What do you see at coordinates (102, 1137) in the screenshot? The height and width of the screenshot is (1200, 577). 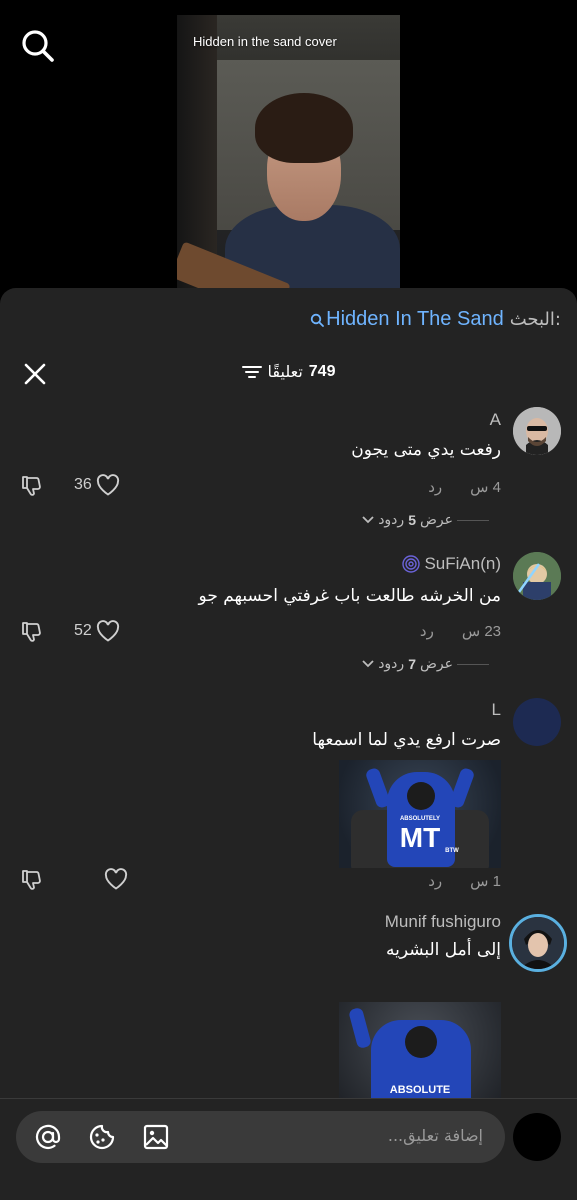 I see `sticker-icon` at bounding box center [102, 1137].